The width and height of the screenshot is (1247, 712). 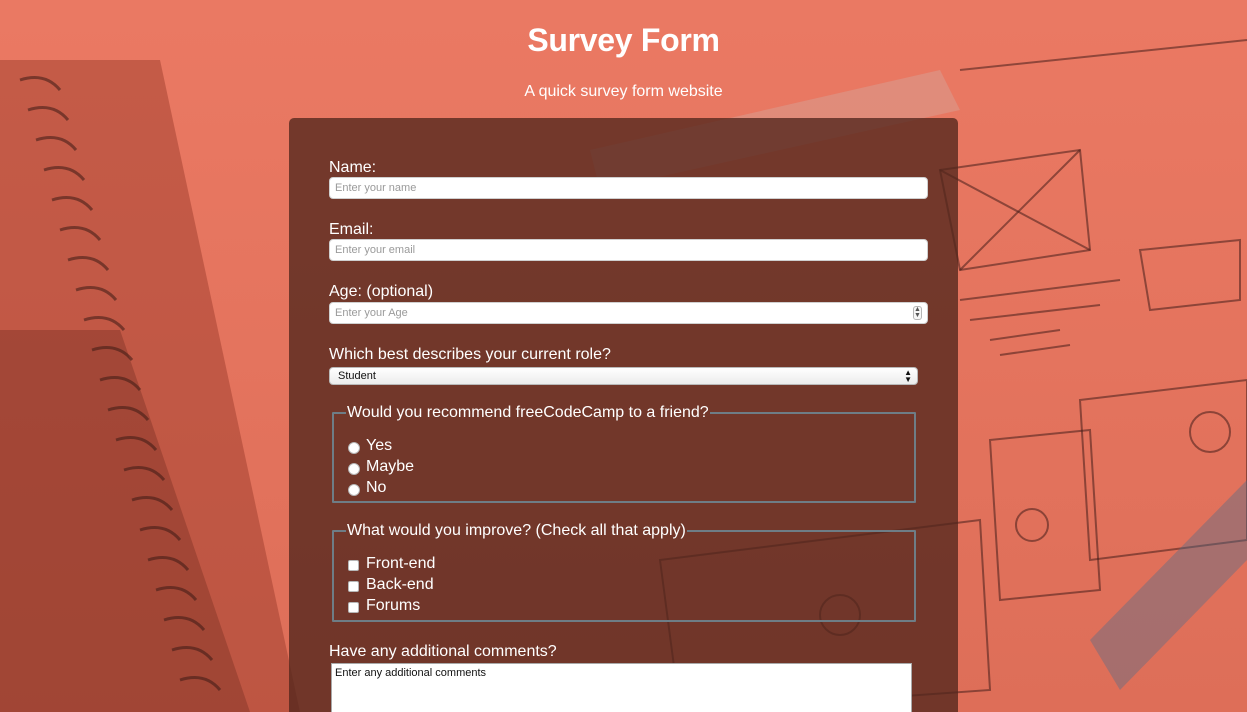 What do you see at coordinates (470, 354) in the screenshot?
I see `role-label: Which best describes your current role?` at bounding box center [470, 354].